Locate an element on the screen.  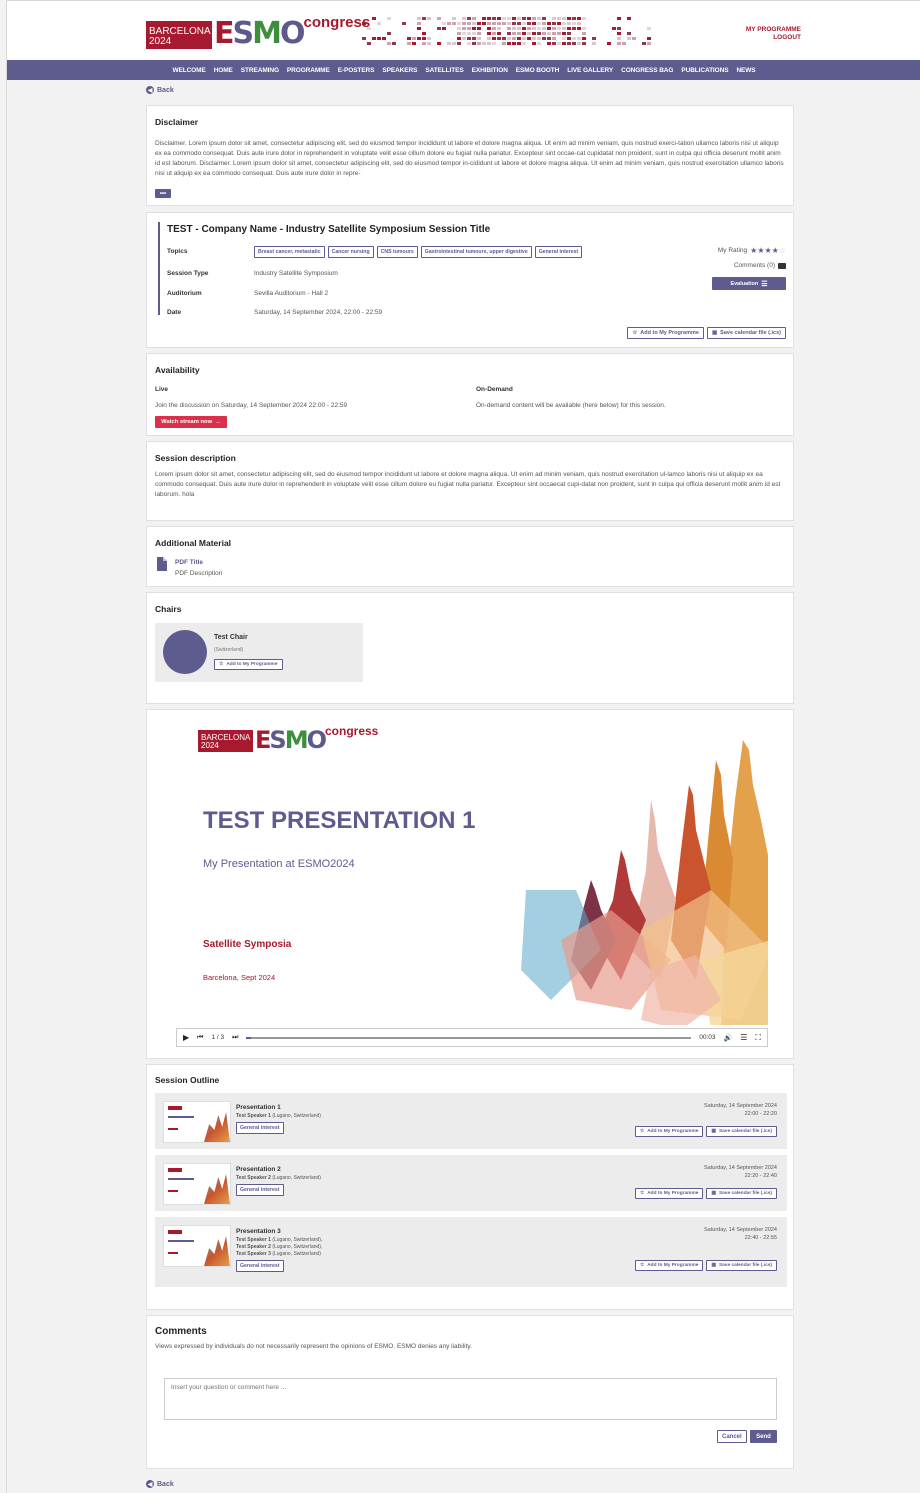
presentation-title: Presentation 2 is located at coordinates (258, 1169).